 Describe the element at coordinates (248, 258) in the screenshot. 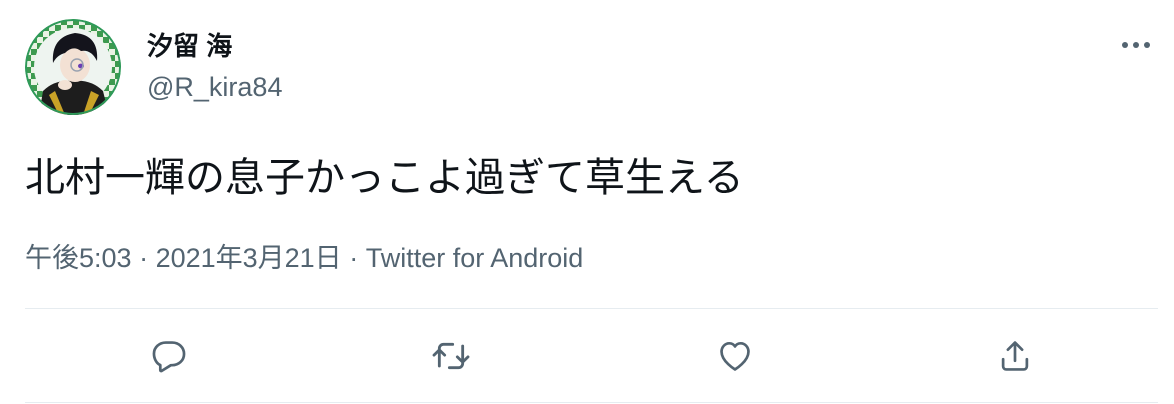

I see `tweet-date: 2021年3月21日` at that location.